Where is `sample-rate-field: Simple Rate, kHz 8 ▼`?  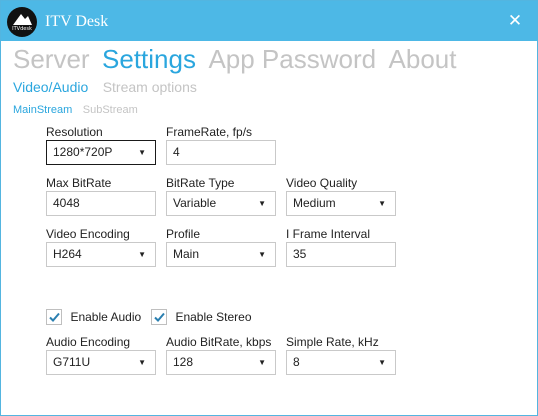
sample-rate-field: Simple Rate, kHz 8 ▼ is located at coordinates (341, 355).